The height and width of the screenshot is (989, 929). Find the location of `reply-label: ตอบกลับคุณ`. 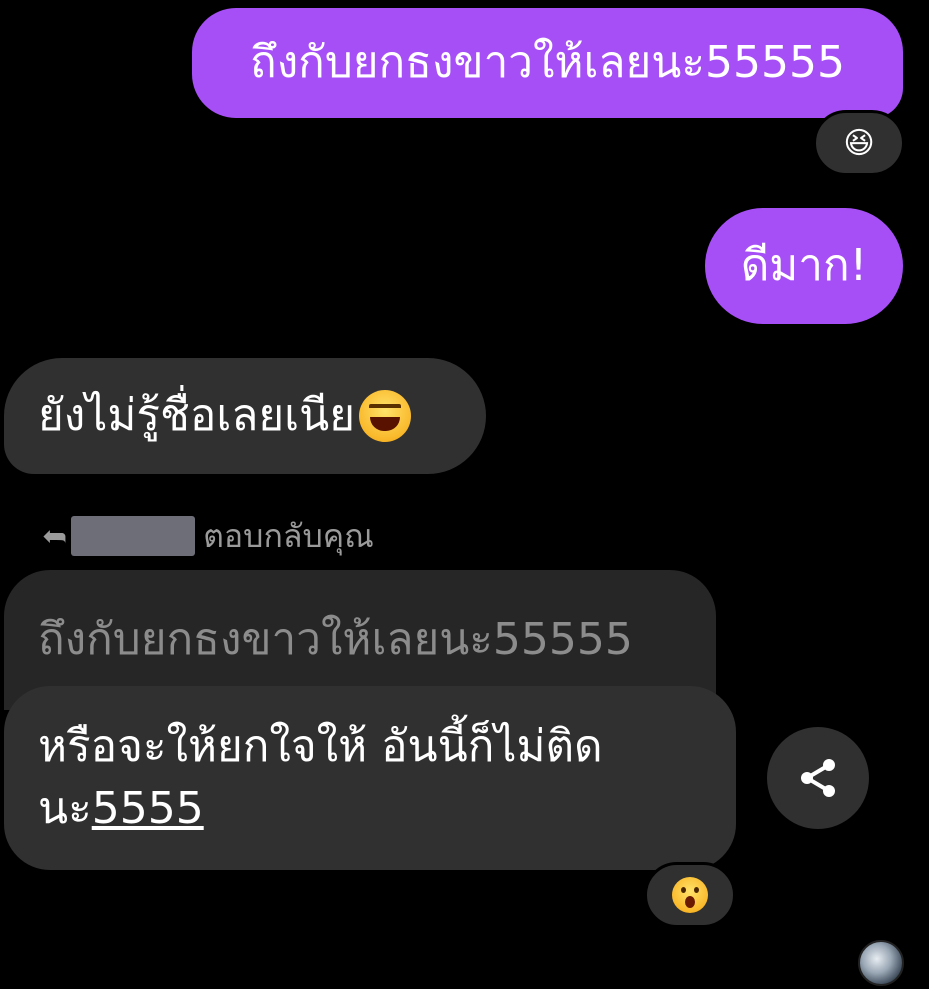

reply-label: ตอบกลับคุณ is located at coordinates (288, 535).